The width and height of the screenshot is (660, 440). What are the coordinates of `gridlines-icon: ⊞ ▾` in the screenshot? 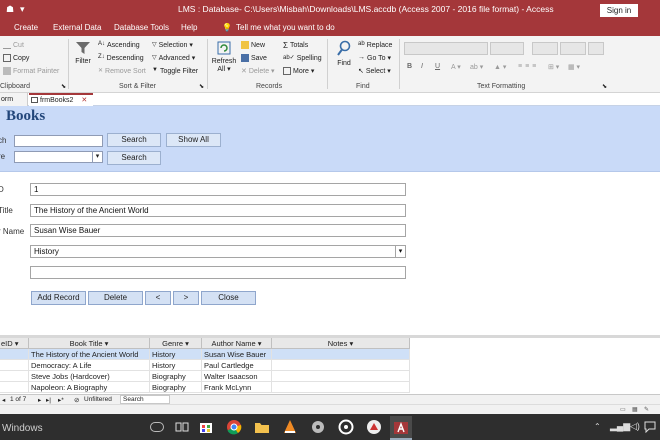 It's located at (553, 67).